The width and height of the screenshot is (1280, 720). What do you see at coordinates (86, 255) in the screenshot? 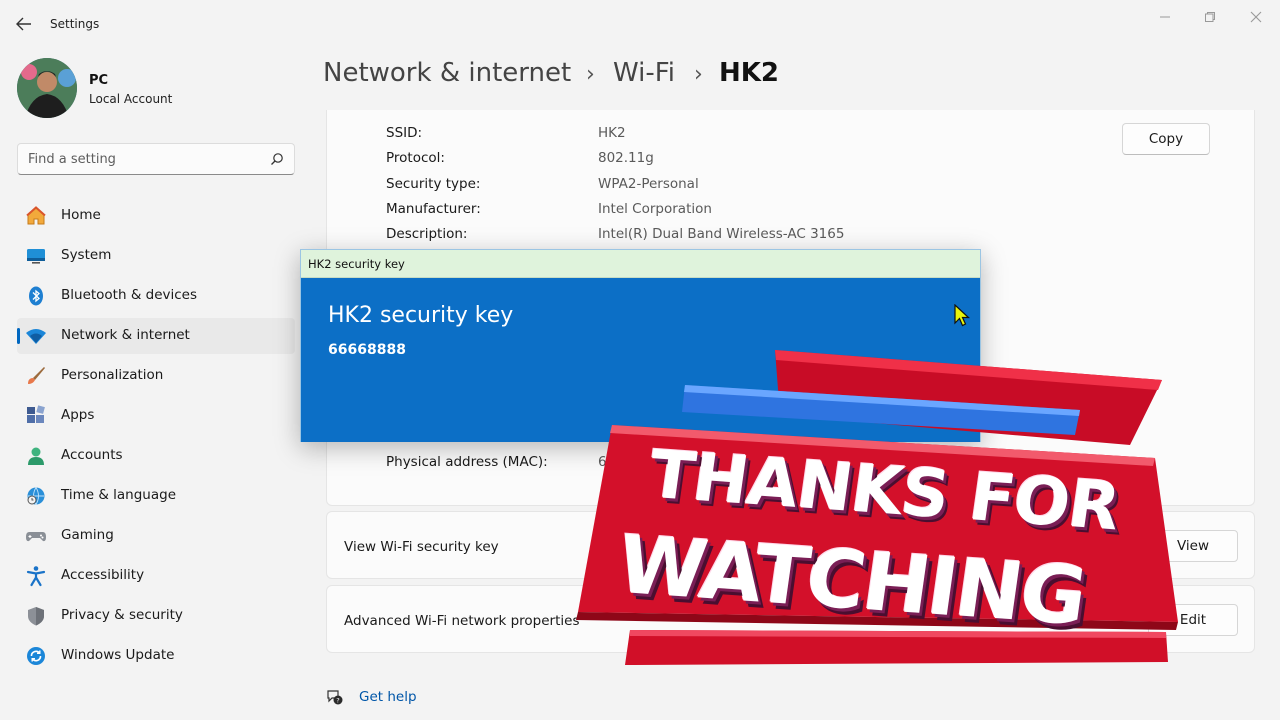
I see `sidebar-item-label: System` at bounding box center [86, 255].